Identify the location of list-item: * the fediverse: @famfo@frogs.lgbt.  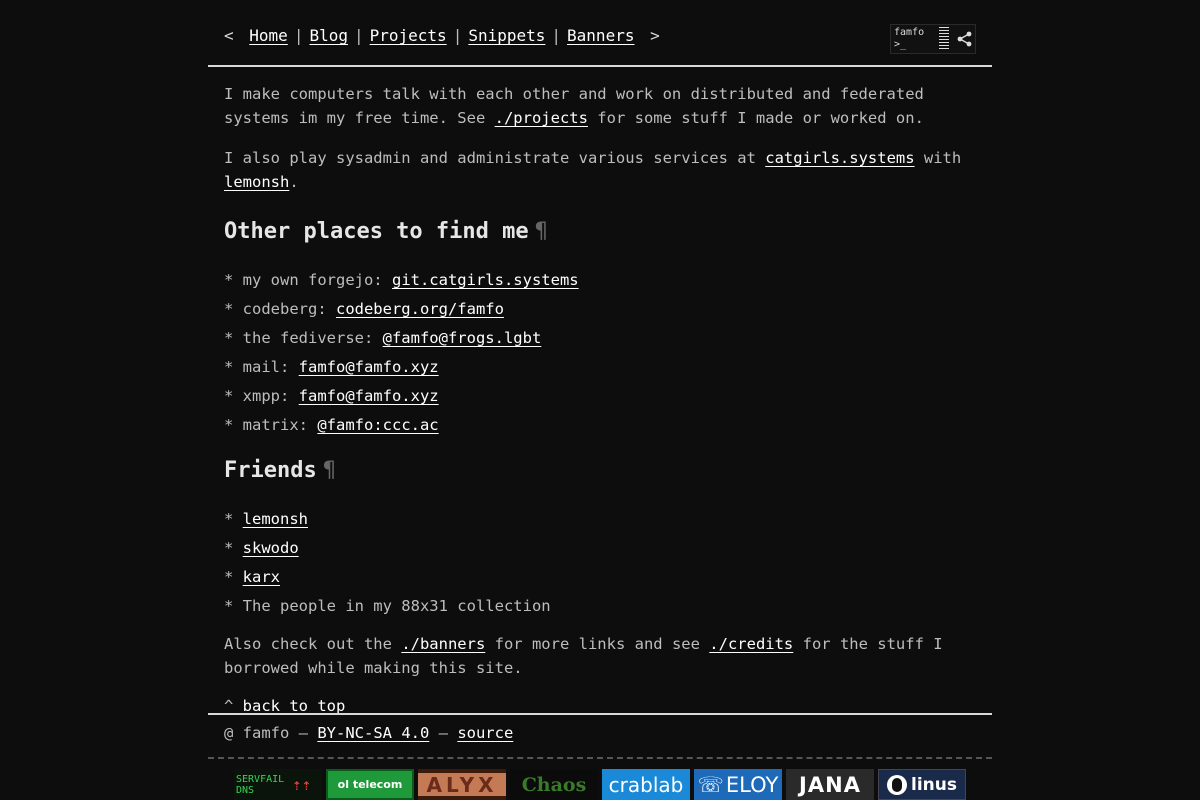
(383, 338).